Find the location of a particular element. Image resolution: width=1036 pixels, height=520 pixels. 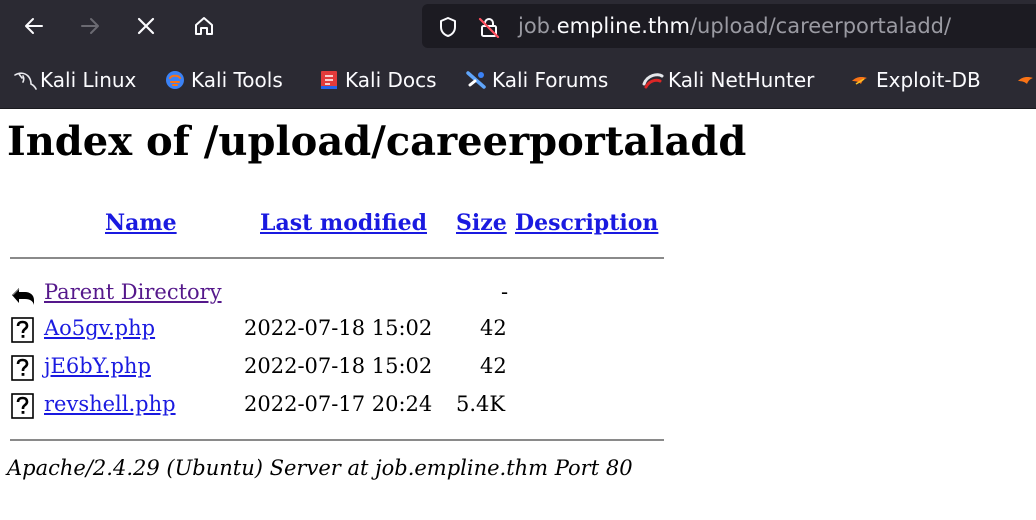

home-button is located at coordinates (204, 26).